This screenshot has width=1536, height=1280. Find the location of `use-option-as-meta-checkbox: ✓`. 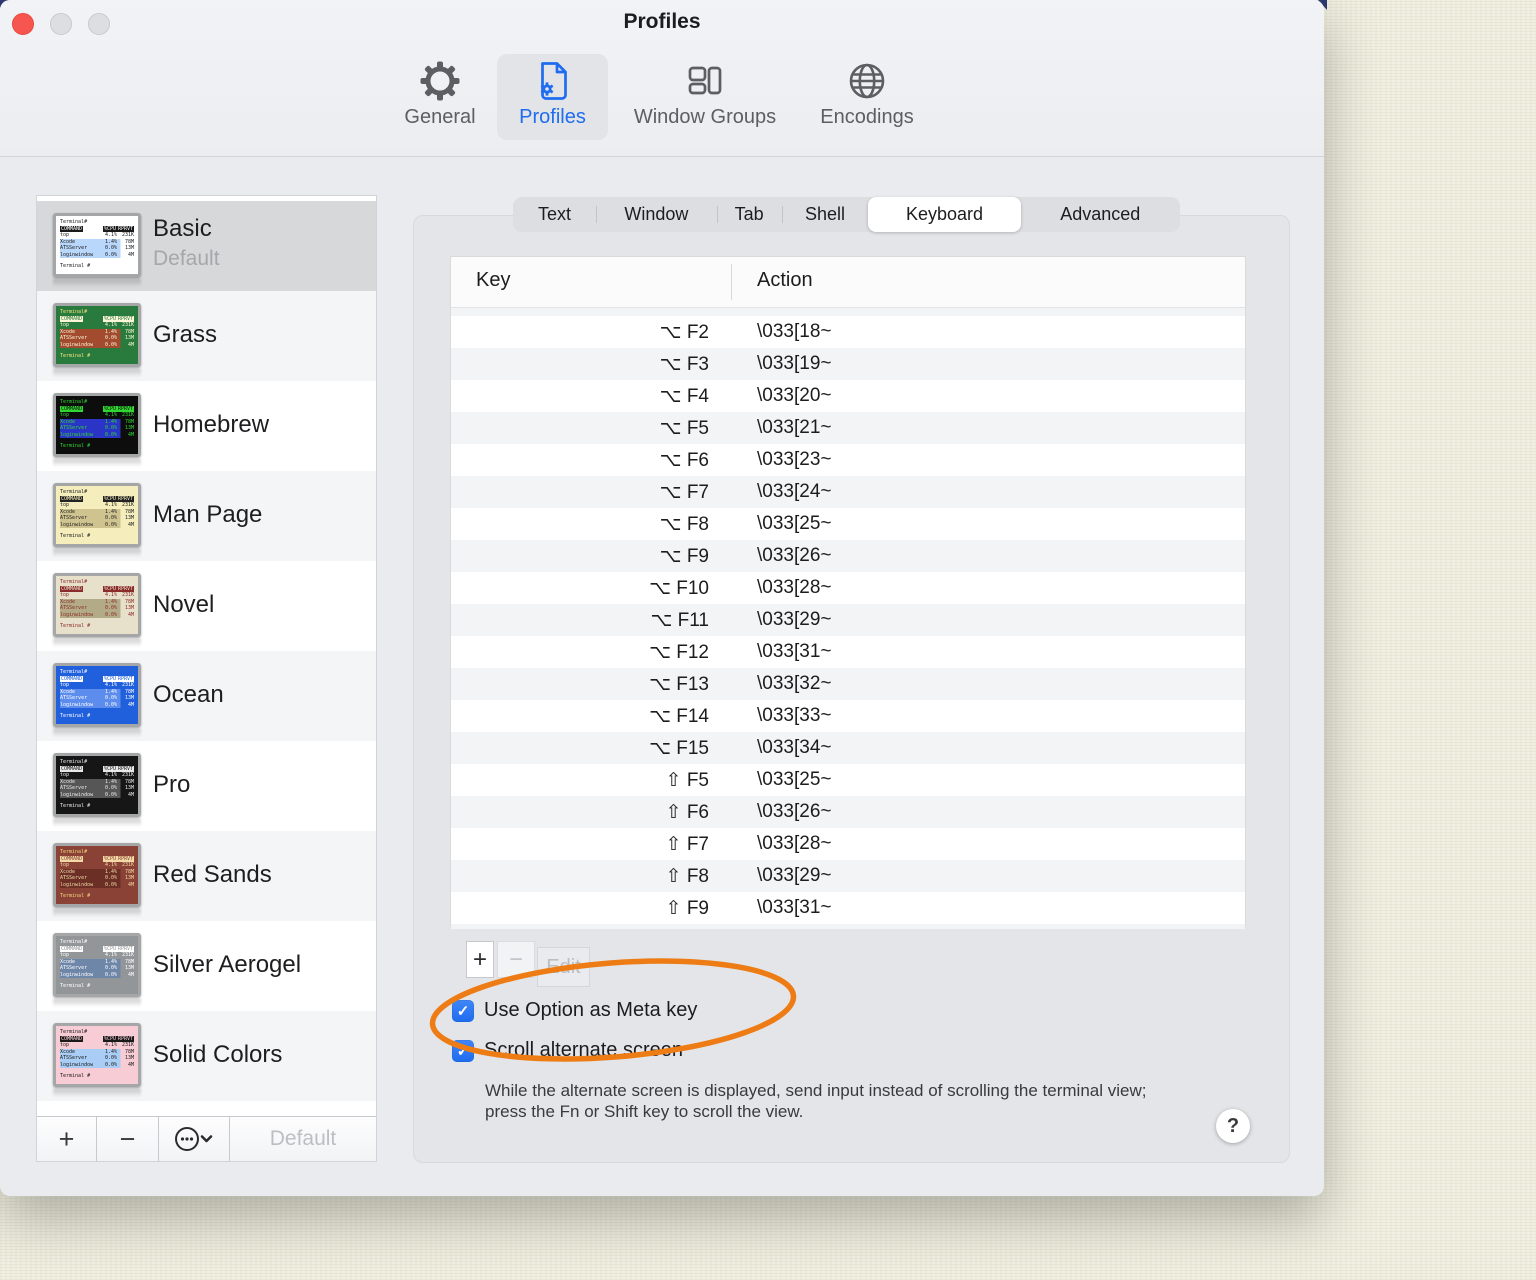

use-option-as-meta-checkbox: ✓ is located at coordinates (463, 1010).